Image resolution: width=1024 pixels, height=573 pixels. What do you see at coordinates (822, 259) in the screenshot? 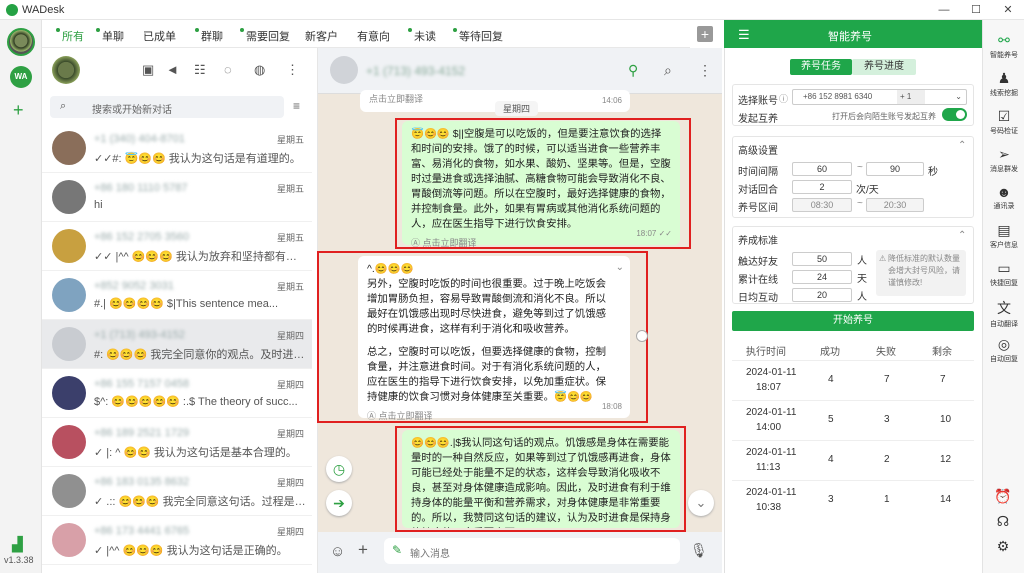
I see `friends-input: 50` at bounding box center [822, 259].